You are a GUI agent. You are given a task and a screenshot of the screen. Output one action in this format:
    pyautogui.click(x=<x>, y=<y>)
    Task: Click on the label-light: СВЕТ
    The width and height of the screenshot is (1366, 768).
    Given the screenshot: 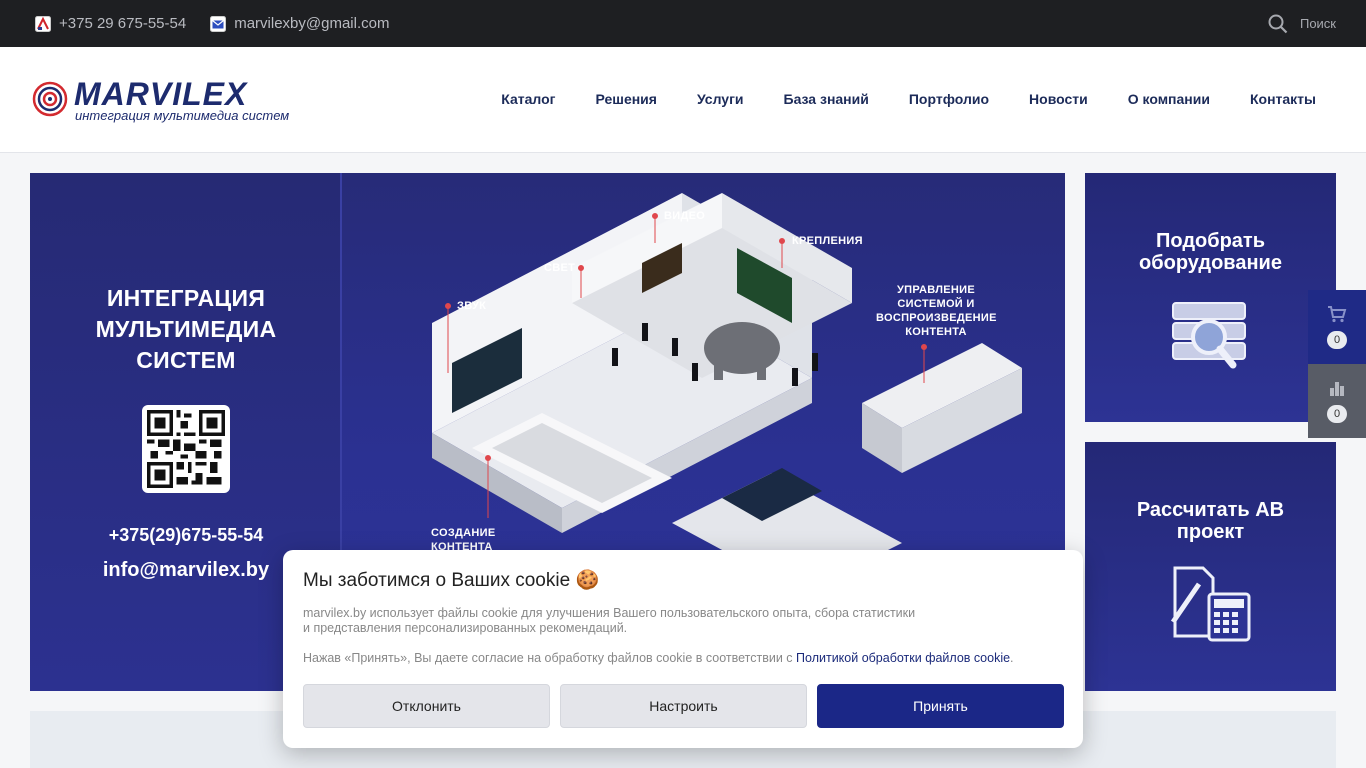 What is the action you would take?
    pyautogui.click(x=560, y=268)
    